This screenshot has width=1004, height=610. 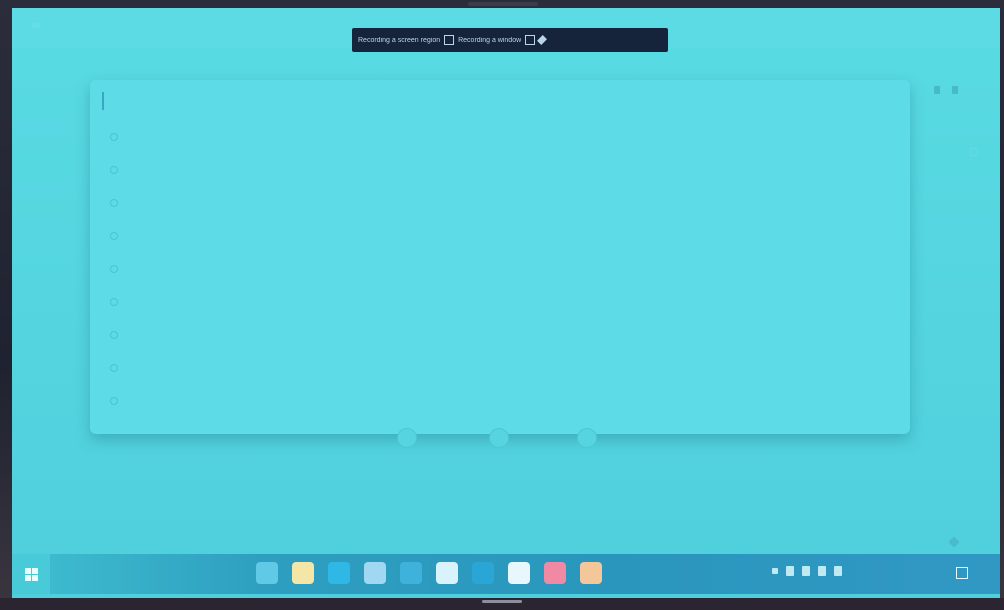 I want to click on file-explorer-icon, so click(x=303, y=573).